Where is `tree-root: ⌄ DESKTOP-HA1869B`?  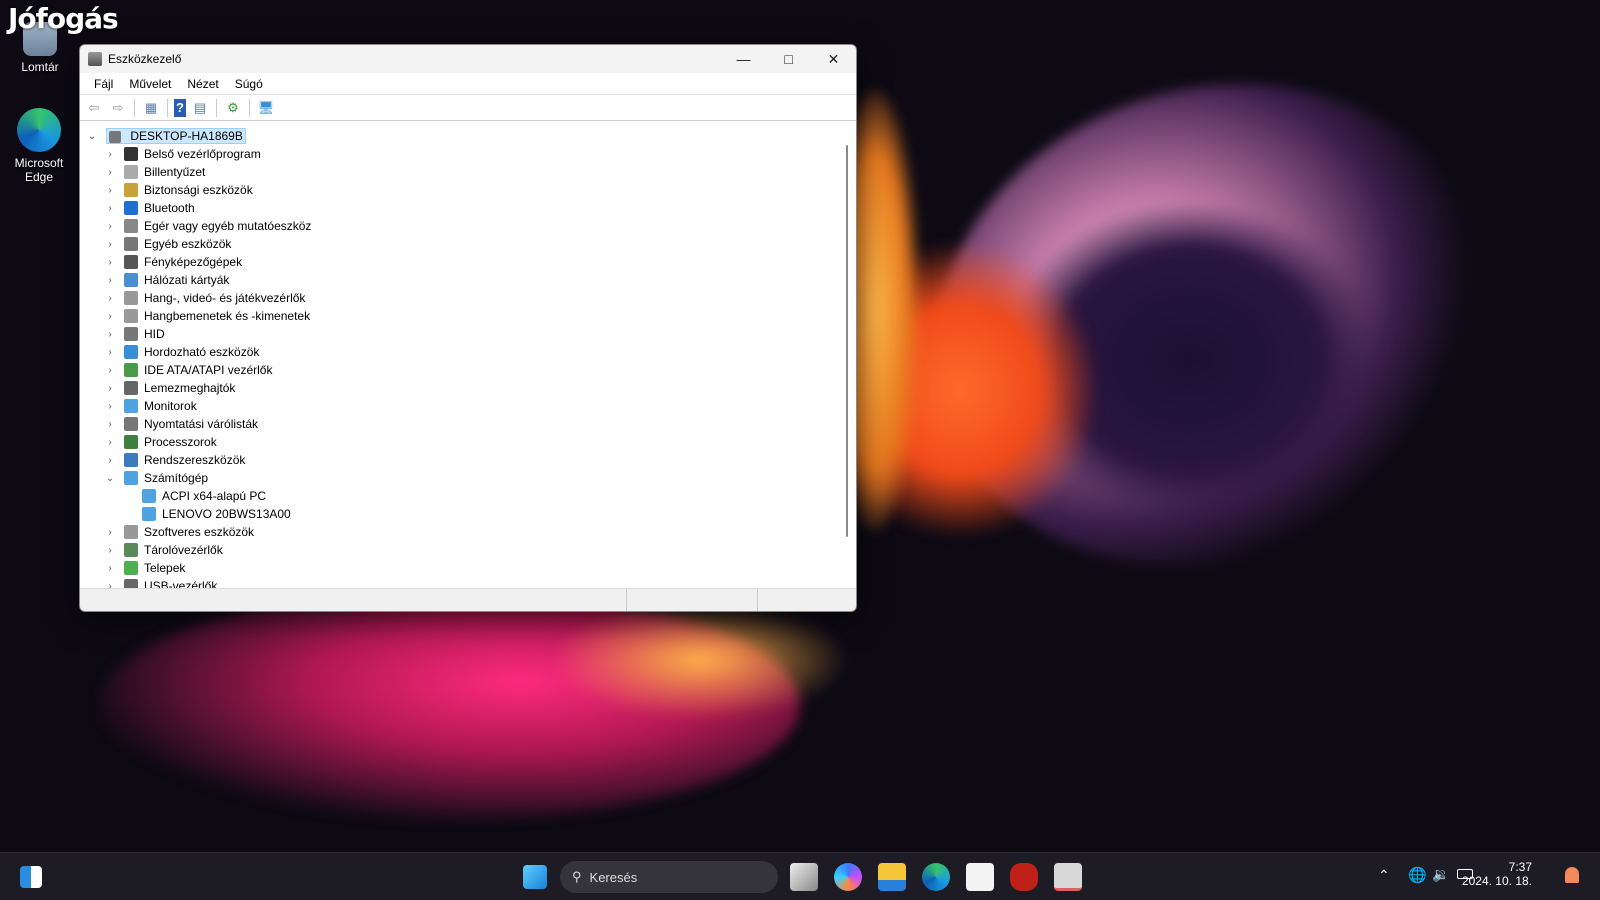 tree-root: ⌄ DESKTOP-HA1869B is located at coordinates (166, 136).